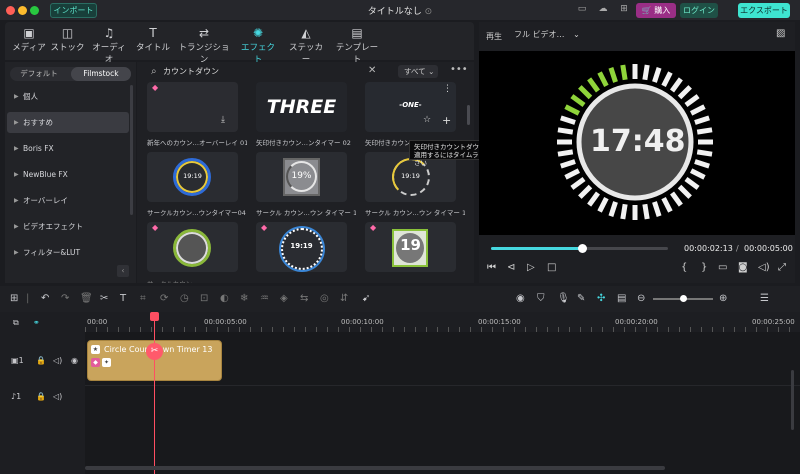 This screenshot has width=800, height=474. What do you see at coordinates (263, 71) in the screenshot?
I see `search-input` at bounding box center [263, 71].